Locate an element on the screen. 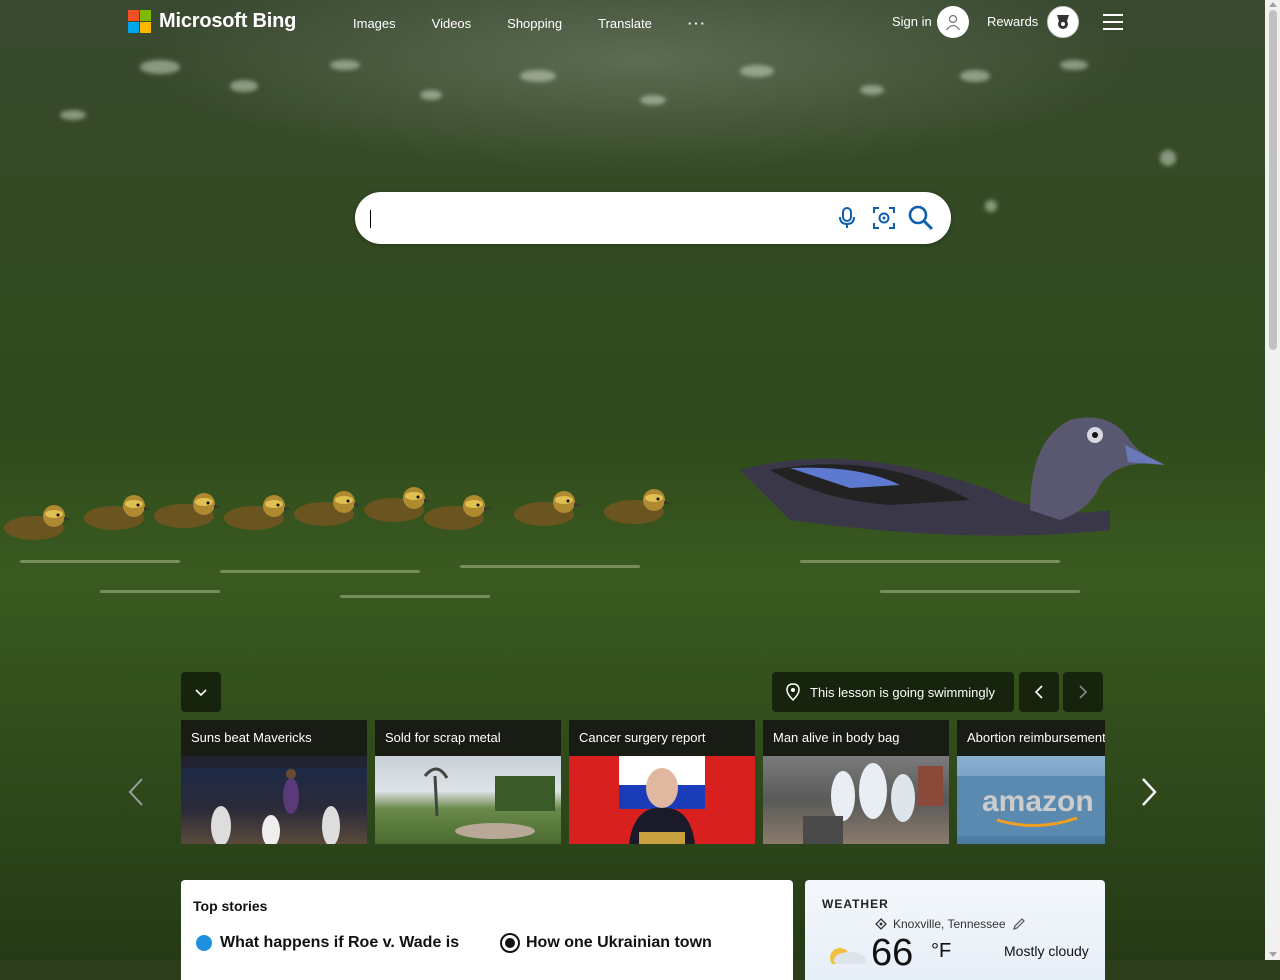  news-card: Man alive in body bag is located at coordinates (856, 782).